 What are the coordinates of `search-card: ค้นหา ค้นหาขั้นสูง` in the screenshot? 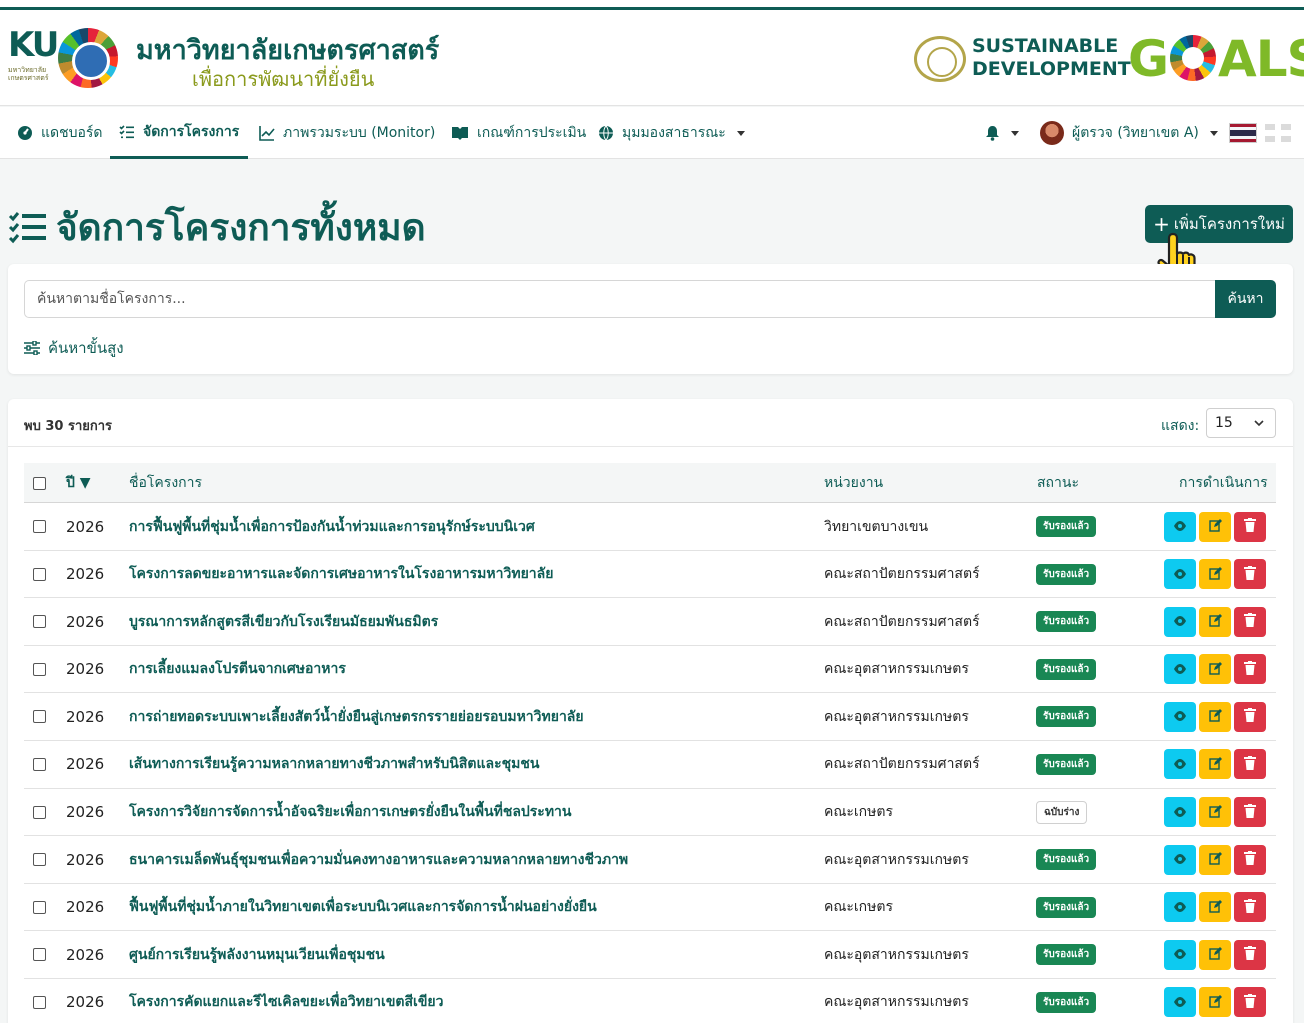 It's located at (650, 319).